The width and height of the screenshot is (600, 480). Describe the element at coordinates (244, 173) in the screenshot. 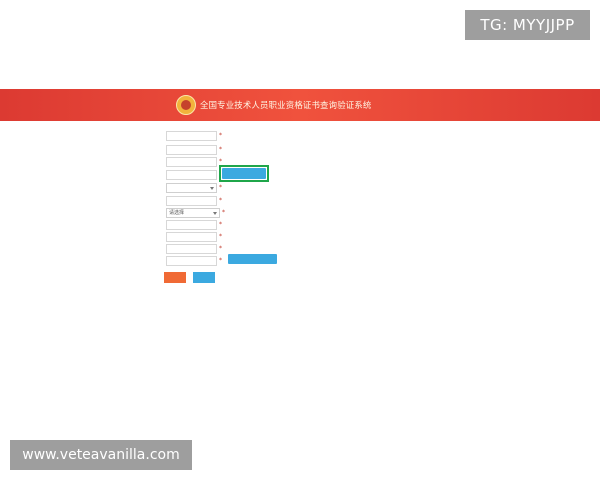

I see `primary-action-button` at that location.